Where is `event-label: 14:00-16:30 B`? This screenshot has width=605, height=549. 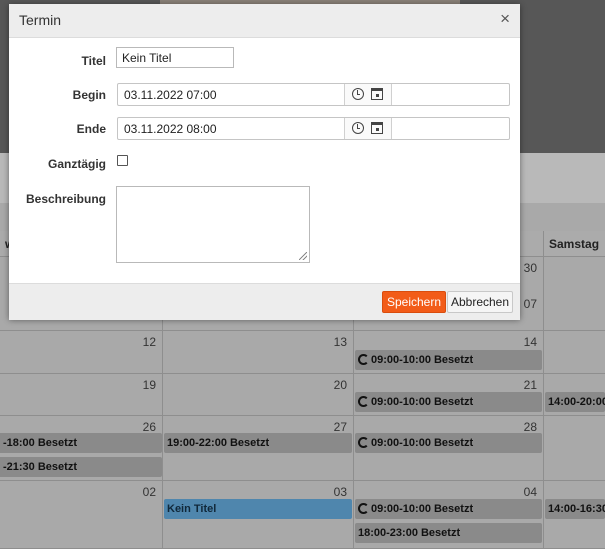 event-label: 14:00-16:30 B is located at coordinates (576, 509).